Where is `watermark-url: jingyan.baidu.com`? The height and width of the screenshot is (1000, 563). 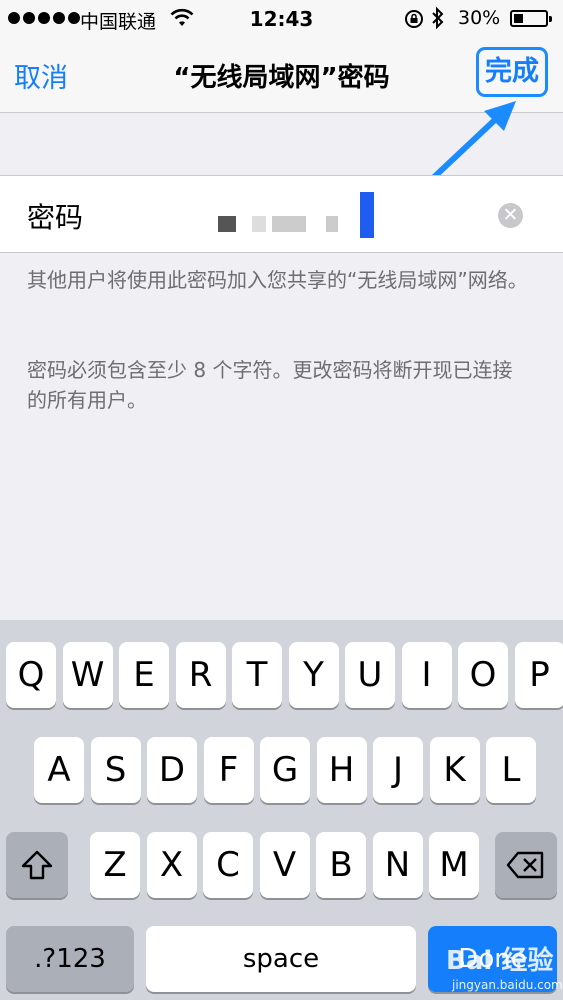 watermark-url: jingyan.baidu.com is located at coordinates (507, 985).